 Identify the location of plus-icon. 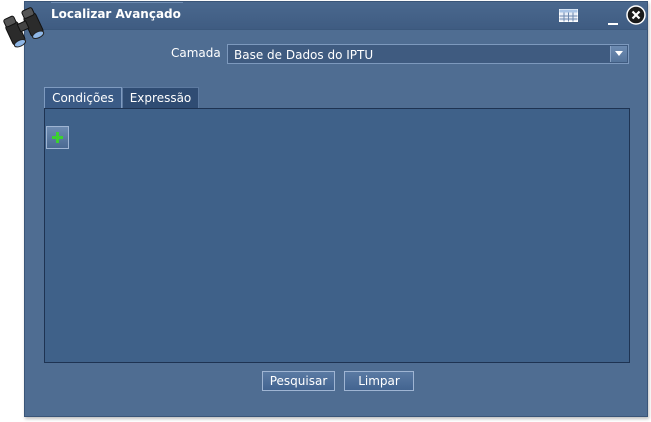
(57, 137).